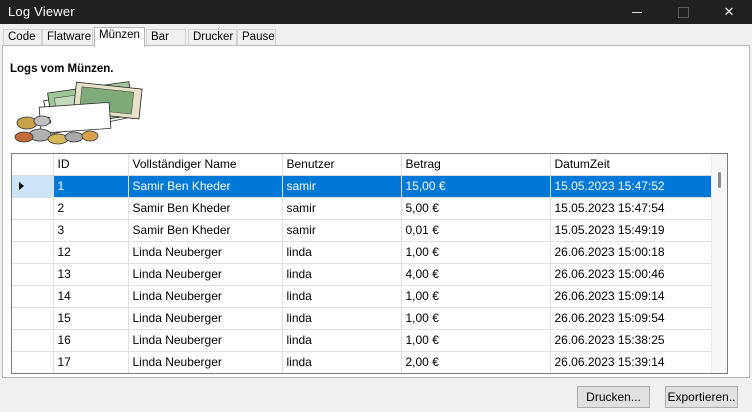 Image resolution: width=752 pixels, height=412 pixels. I want to click on column-header-user: Benutzer, so click(342, 165).